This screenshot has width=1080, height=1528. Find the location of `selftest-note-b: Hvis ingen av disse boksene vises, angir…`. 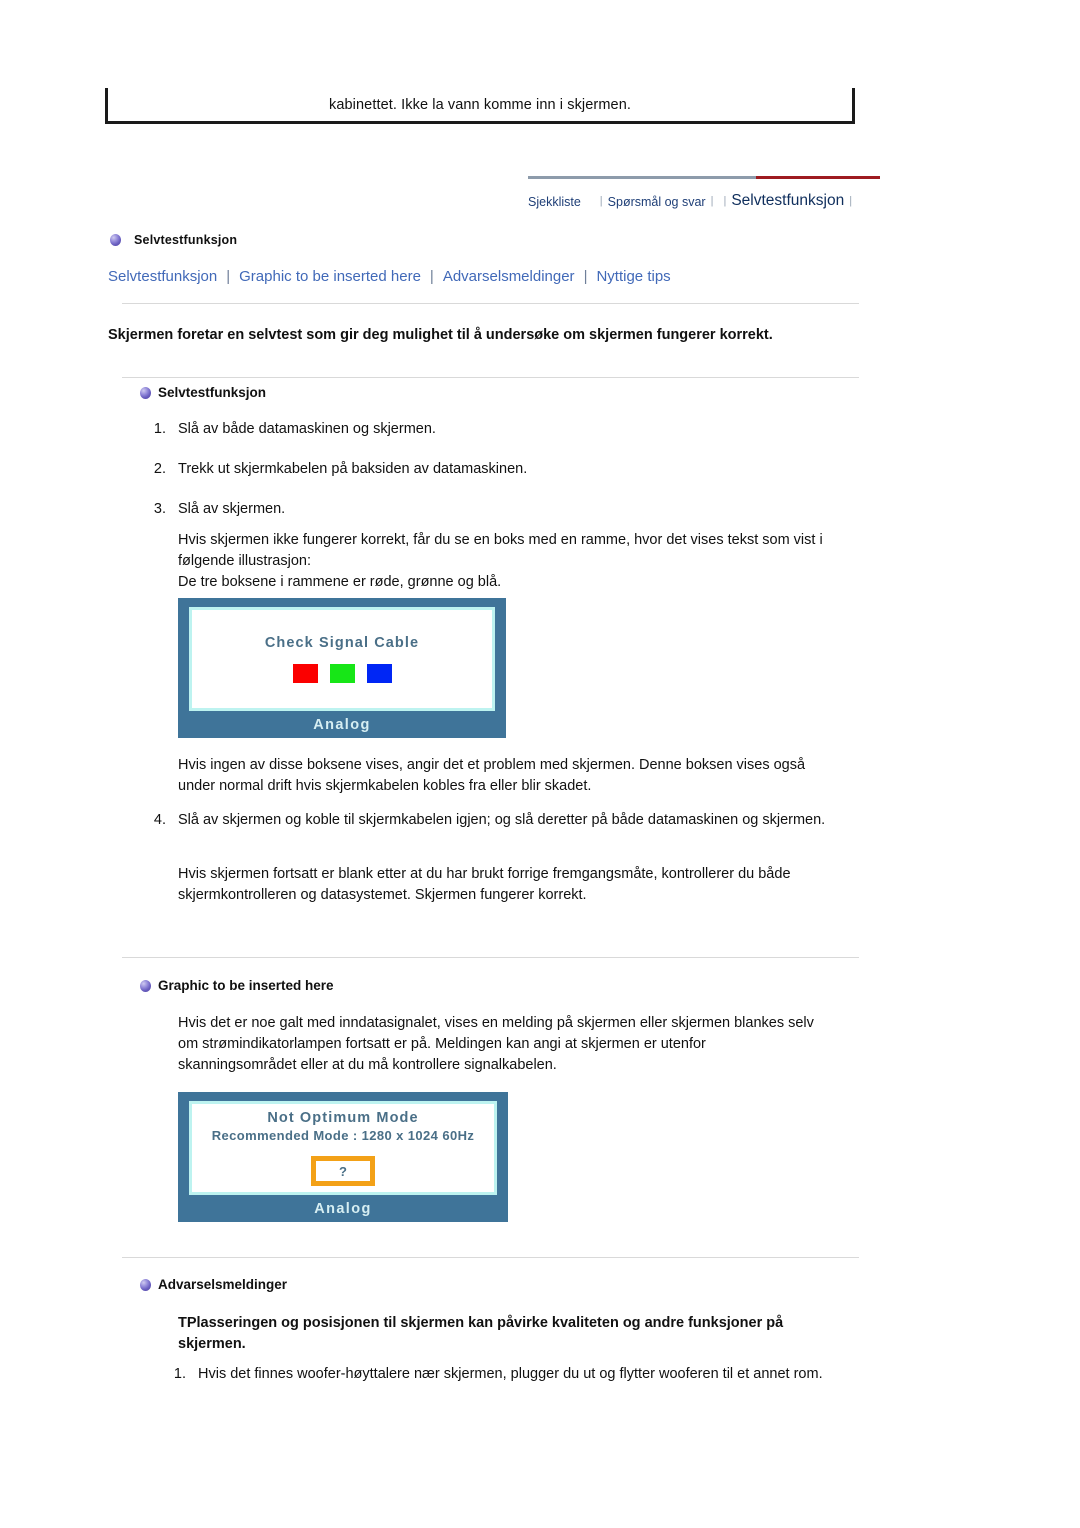

selftest-note-b: Hvis ingen av disse boksene vises, angir… is located at coordinates (492, 776).